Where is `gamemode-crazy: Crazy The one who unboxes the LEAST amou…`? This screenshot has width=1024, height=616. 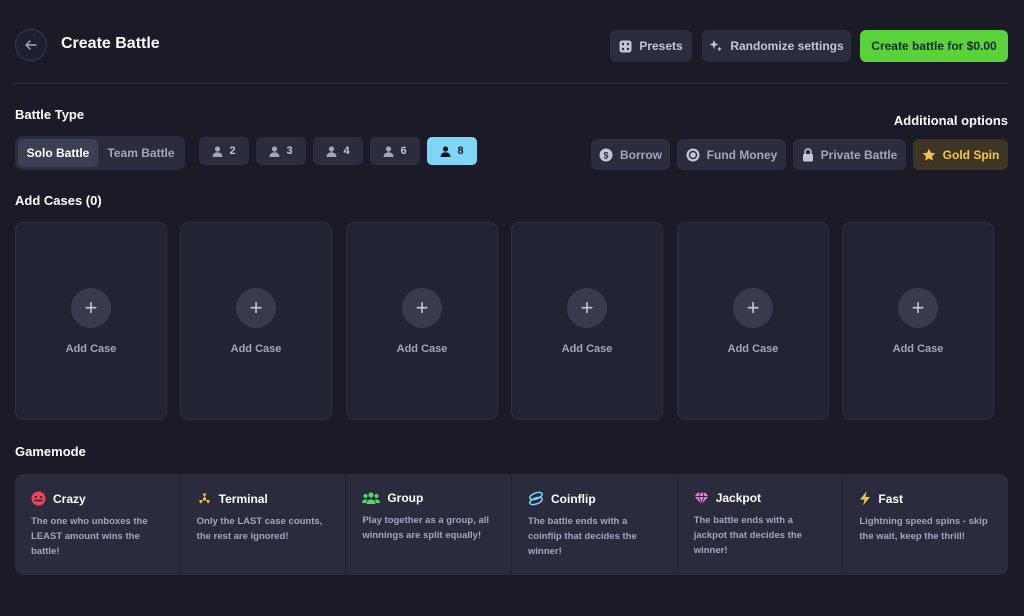
gamemode-crazy: Crazy The one who unboxes the LEAST amou… is located at coordinates (98, 524).